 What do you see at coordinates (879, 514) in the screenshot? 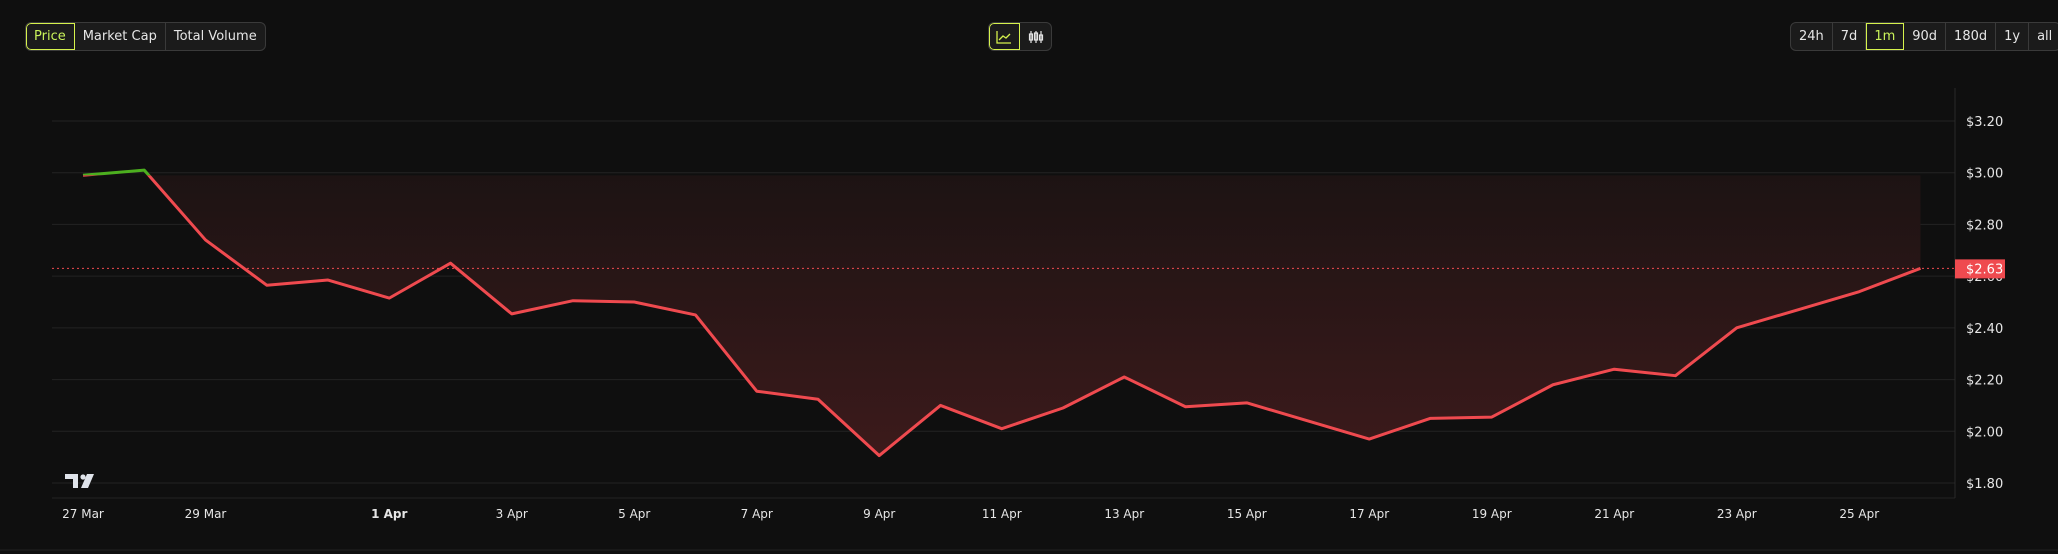
I see `x-tick-label: 9 Apr` at bounding box center [879, 514].